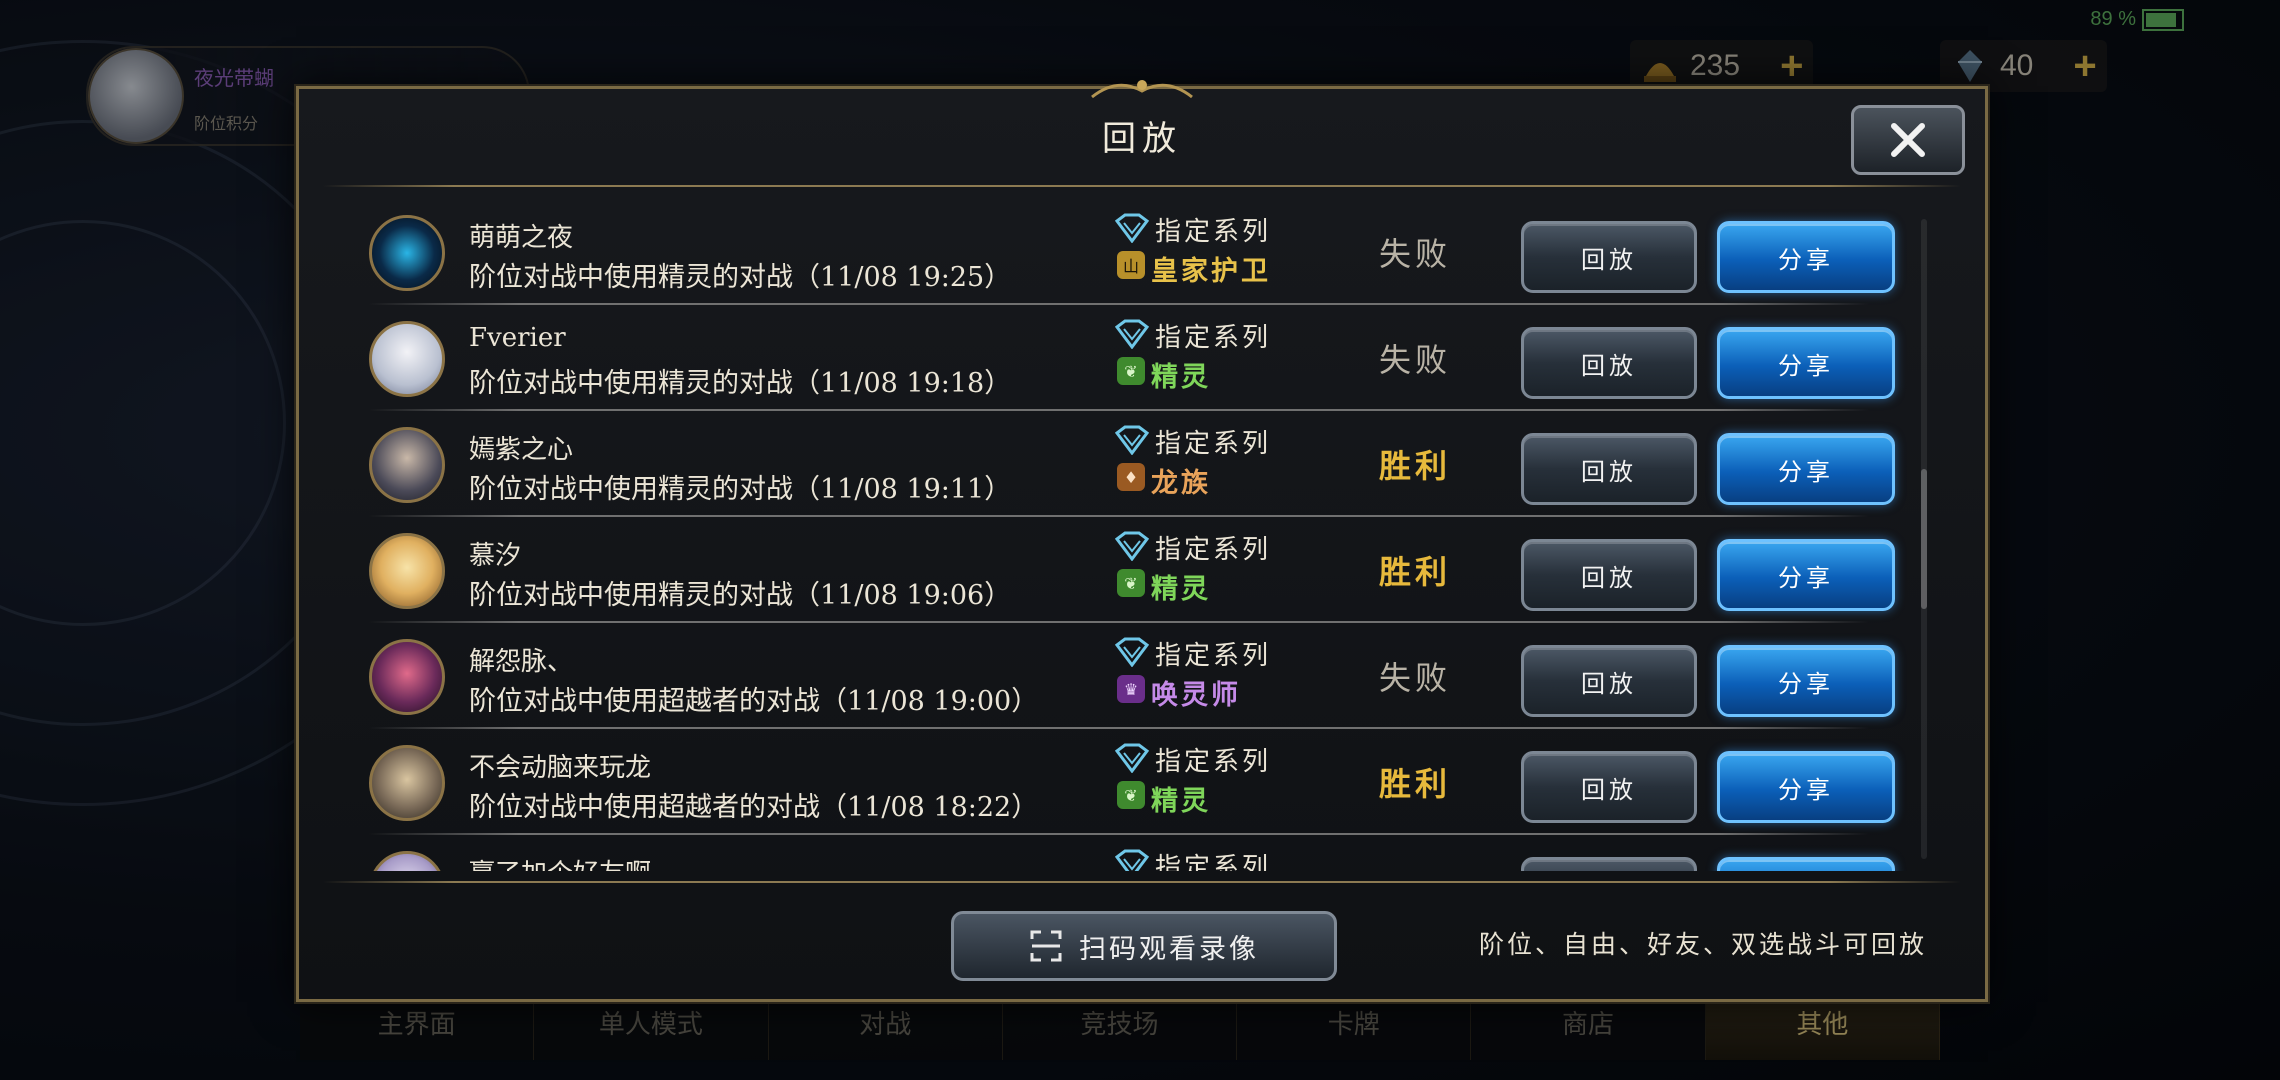  I want to click on scan-qr-button: 扫码观看录像, so click(1144, 946).